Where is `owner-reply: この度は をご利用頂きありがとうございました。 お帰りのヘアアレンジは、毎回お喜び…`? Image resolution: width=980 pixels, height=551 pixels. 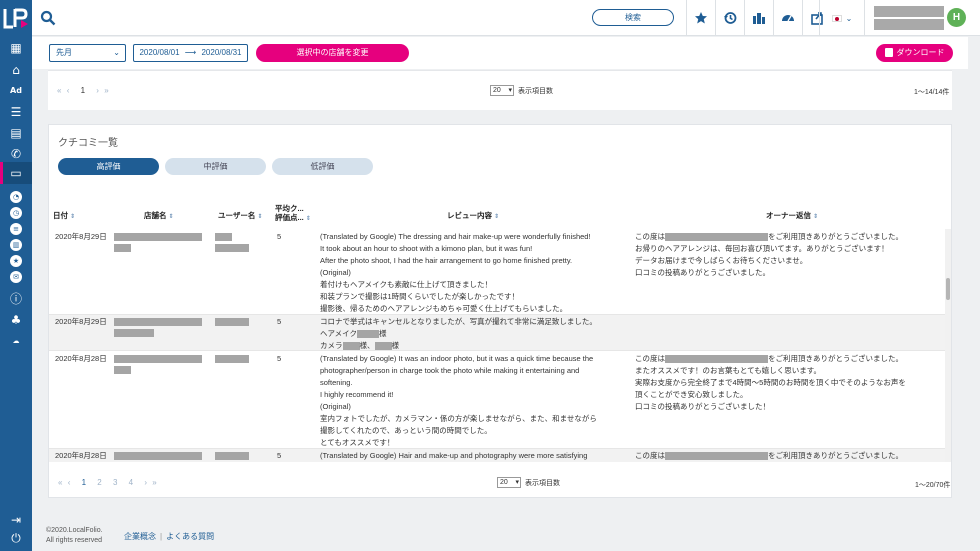
owner-reply: この度は をご利用頂きありがとうございました。 お帰りのヘアアレンジは、毎回お喜び… is located at coordinates (769, 254).